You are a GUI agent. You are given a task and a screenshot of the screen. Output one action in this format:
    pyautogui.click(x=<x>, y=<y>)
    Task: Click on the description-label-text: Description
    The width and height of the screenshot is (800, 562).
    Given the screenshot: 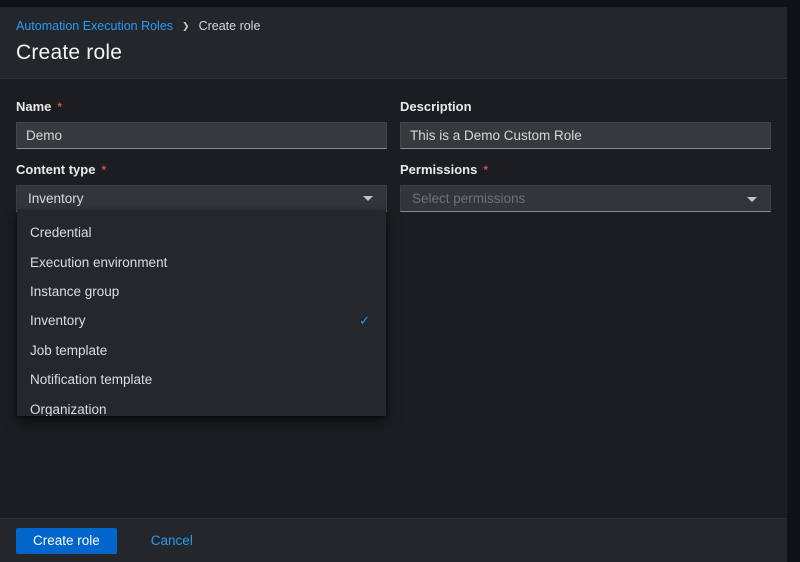 What is the action you would take?
    pyautogui.click(x=436, y=106)
    